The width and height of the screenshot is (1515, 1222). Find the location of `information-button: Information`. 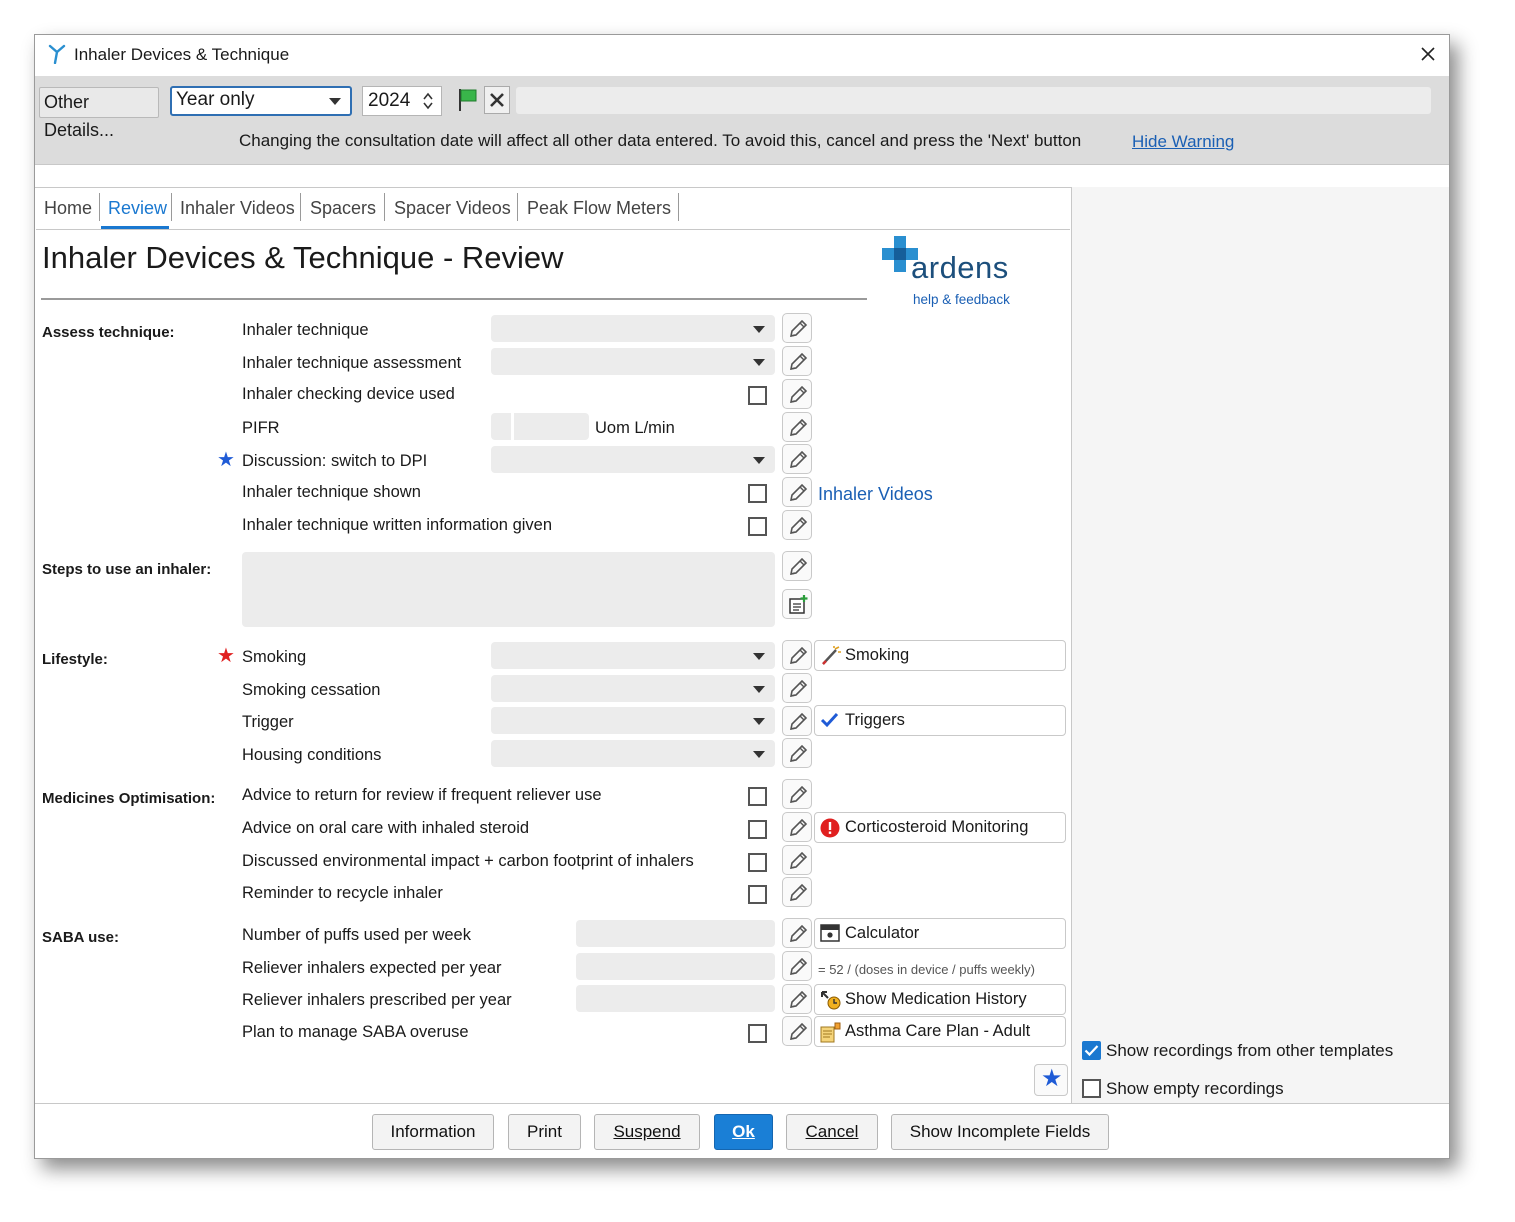

information-button: Information is located at coordinates (433, 1132).